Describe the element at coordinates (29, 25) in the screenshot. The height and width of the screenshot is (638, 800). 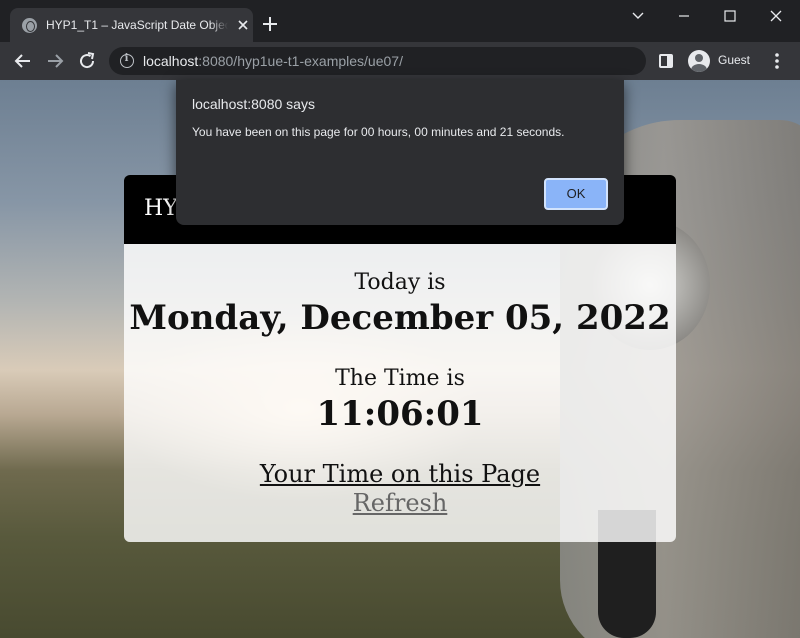
I see `globe-icon` at that location.